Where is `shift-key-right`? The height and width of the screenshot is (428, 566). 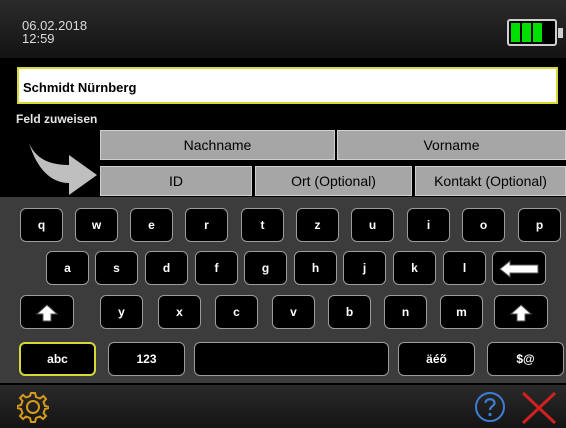
shift-key-right is located at coordinates (521, 312).